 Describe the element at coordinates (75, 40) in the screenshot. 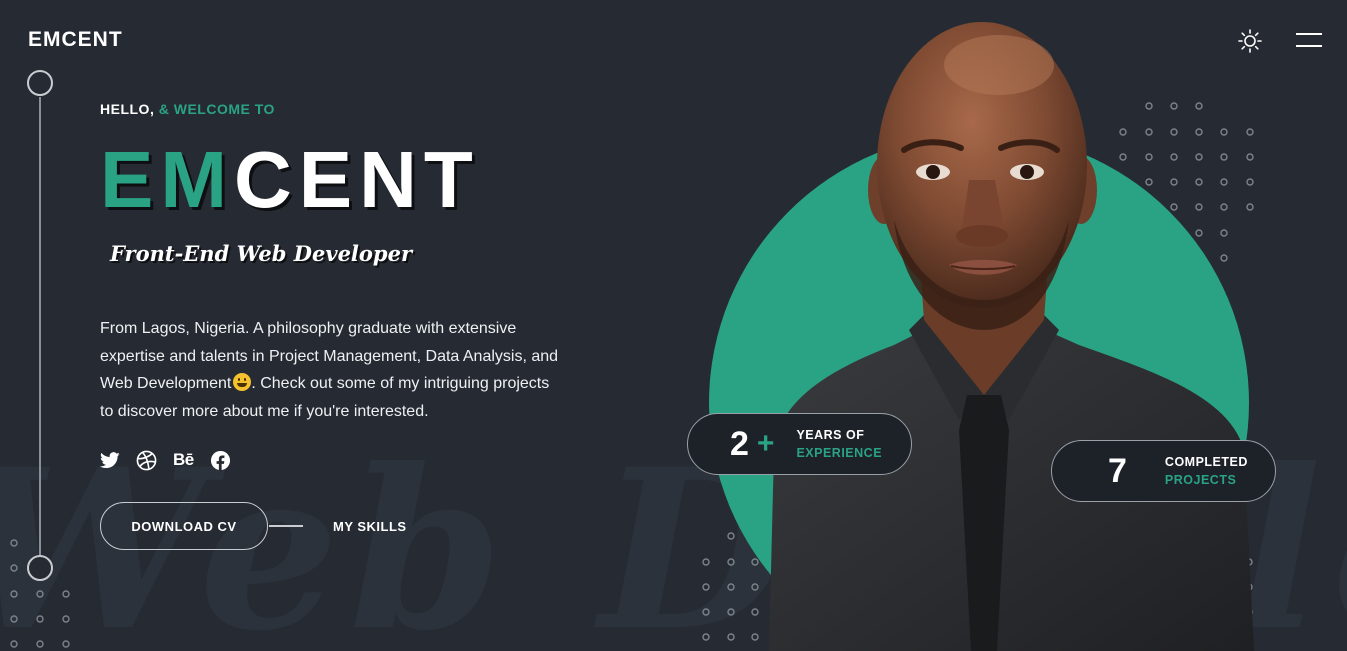

I see `site-logo: EMCENT` at that location.